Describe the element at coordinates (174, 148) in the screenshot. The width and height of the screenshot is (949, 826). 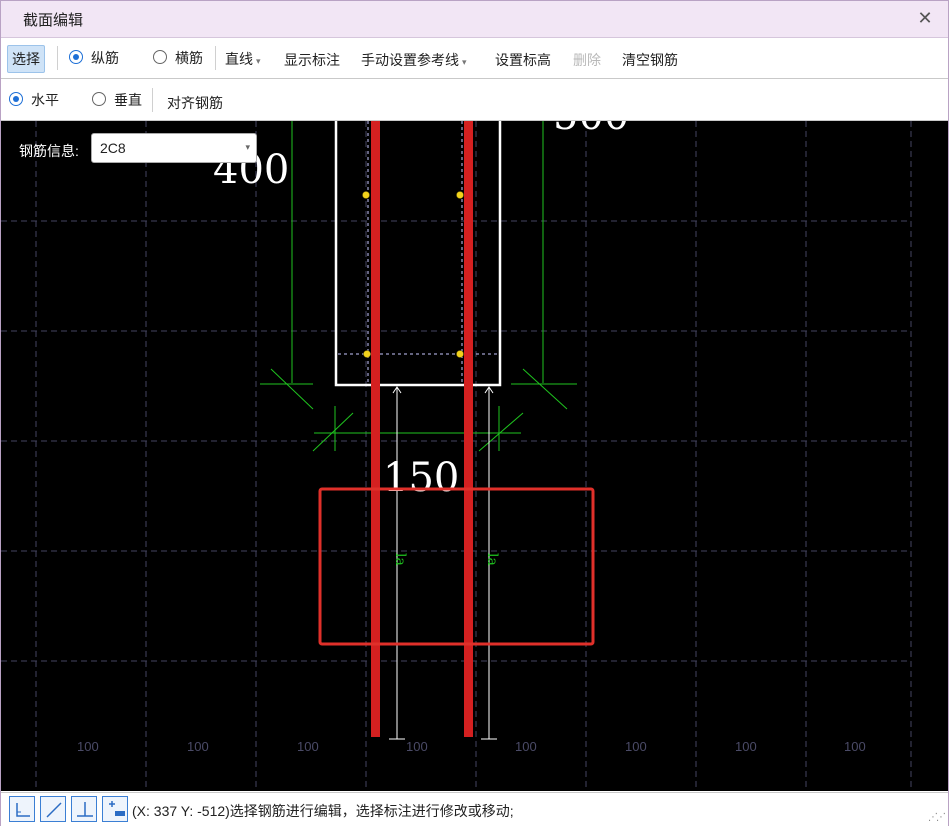
I see `rebar-info-select: 2C8 ▾` at that location.